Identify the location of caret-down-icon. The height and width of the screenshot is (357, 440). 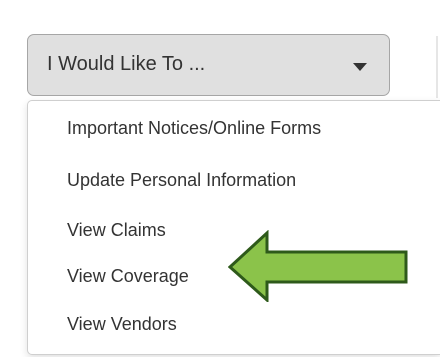
(360, 67).